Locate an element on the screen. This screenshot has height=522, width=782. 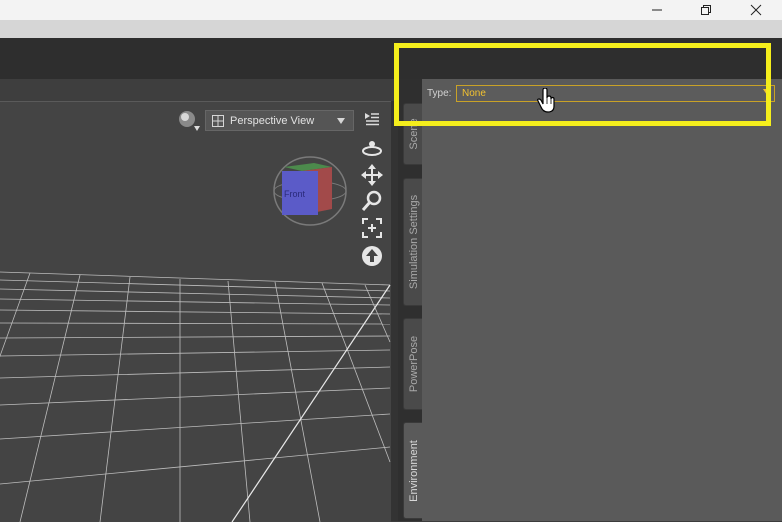
zoom-icon is located at coordinates (372, 201).